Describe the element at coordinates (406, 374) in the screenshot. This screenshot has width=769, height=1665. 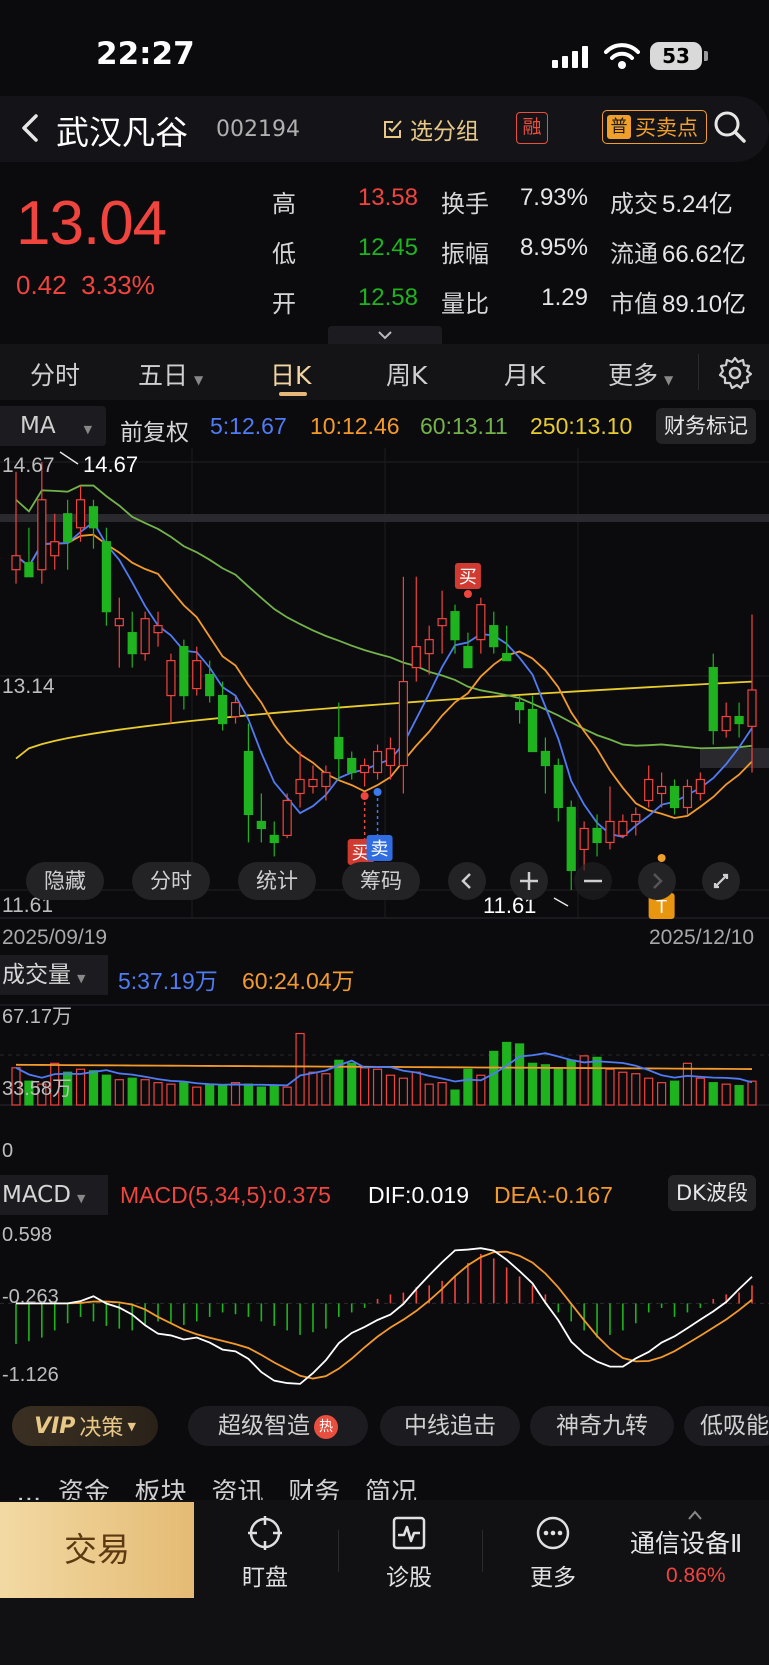
I see `tab-weekly-k: 周K` at that location.